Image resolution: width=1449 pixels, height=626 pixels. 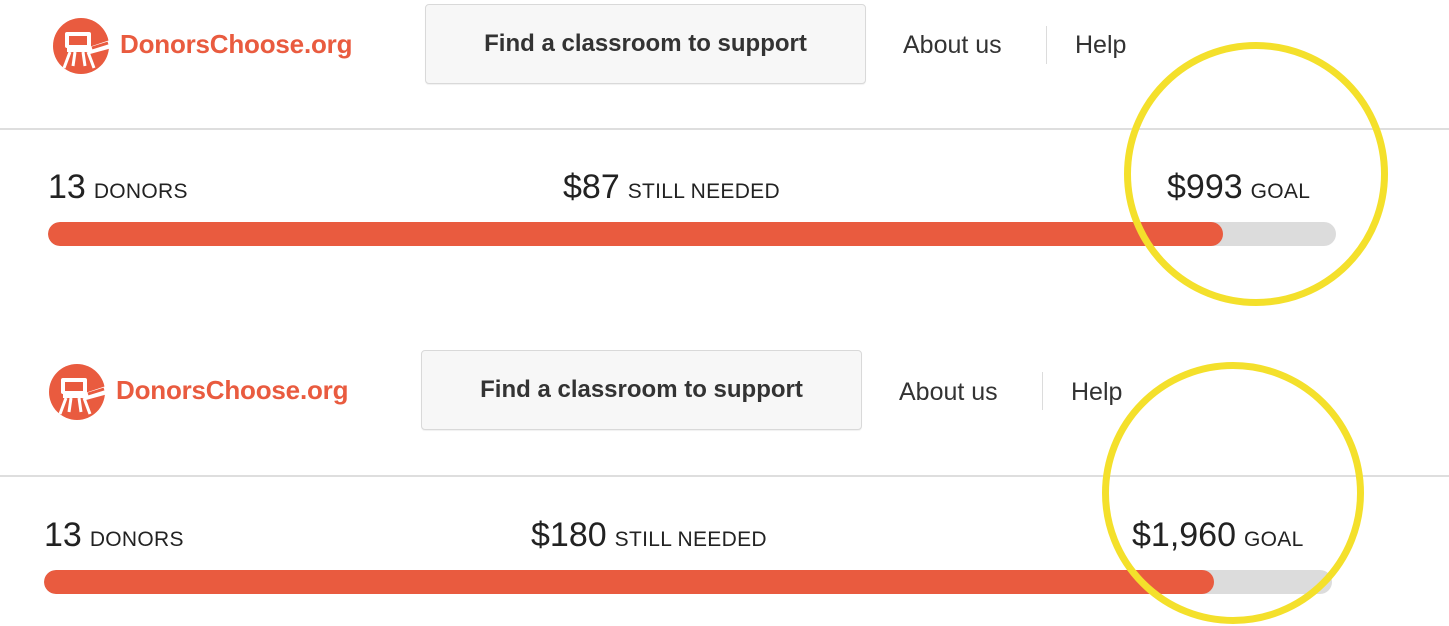 What do you see at coordinates (591, 187) in the screenshot?
I see `still-needed-value: $87` at bounding box center [591, 187].